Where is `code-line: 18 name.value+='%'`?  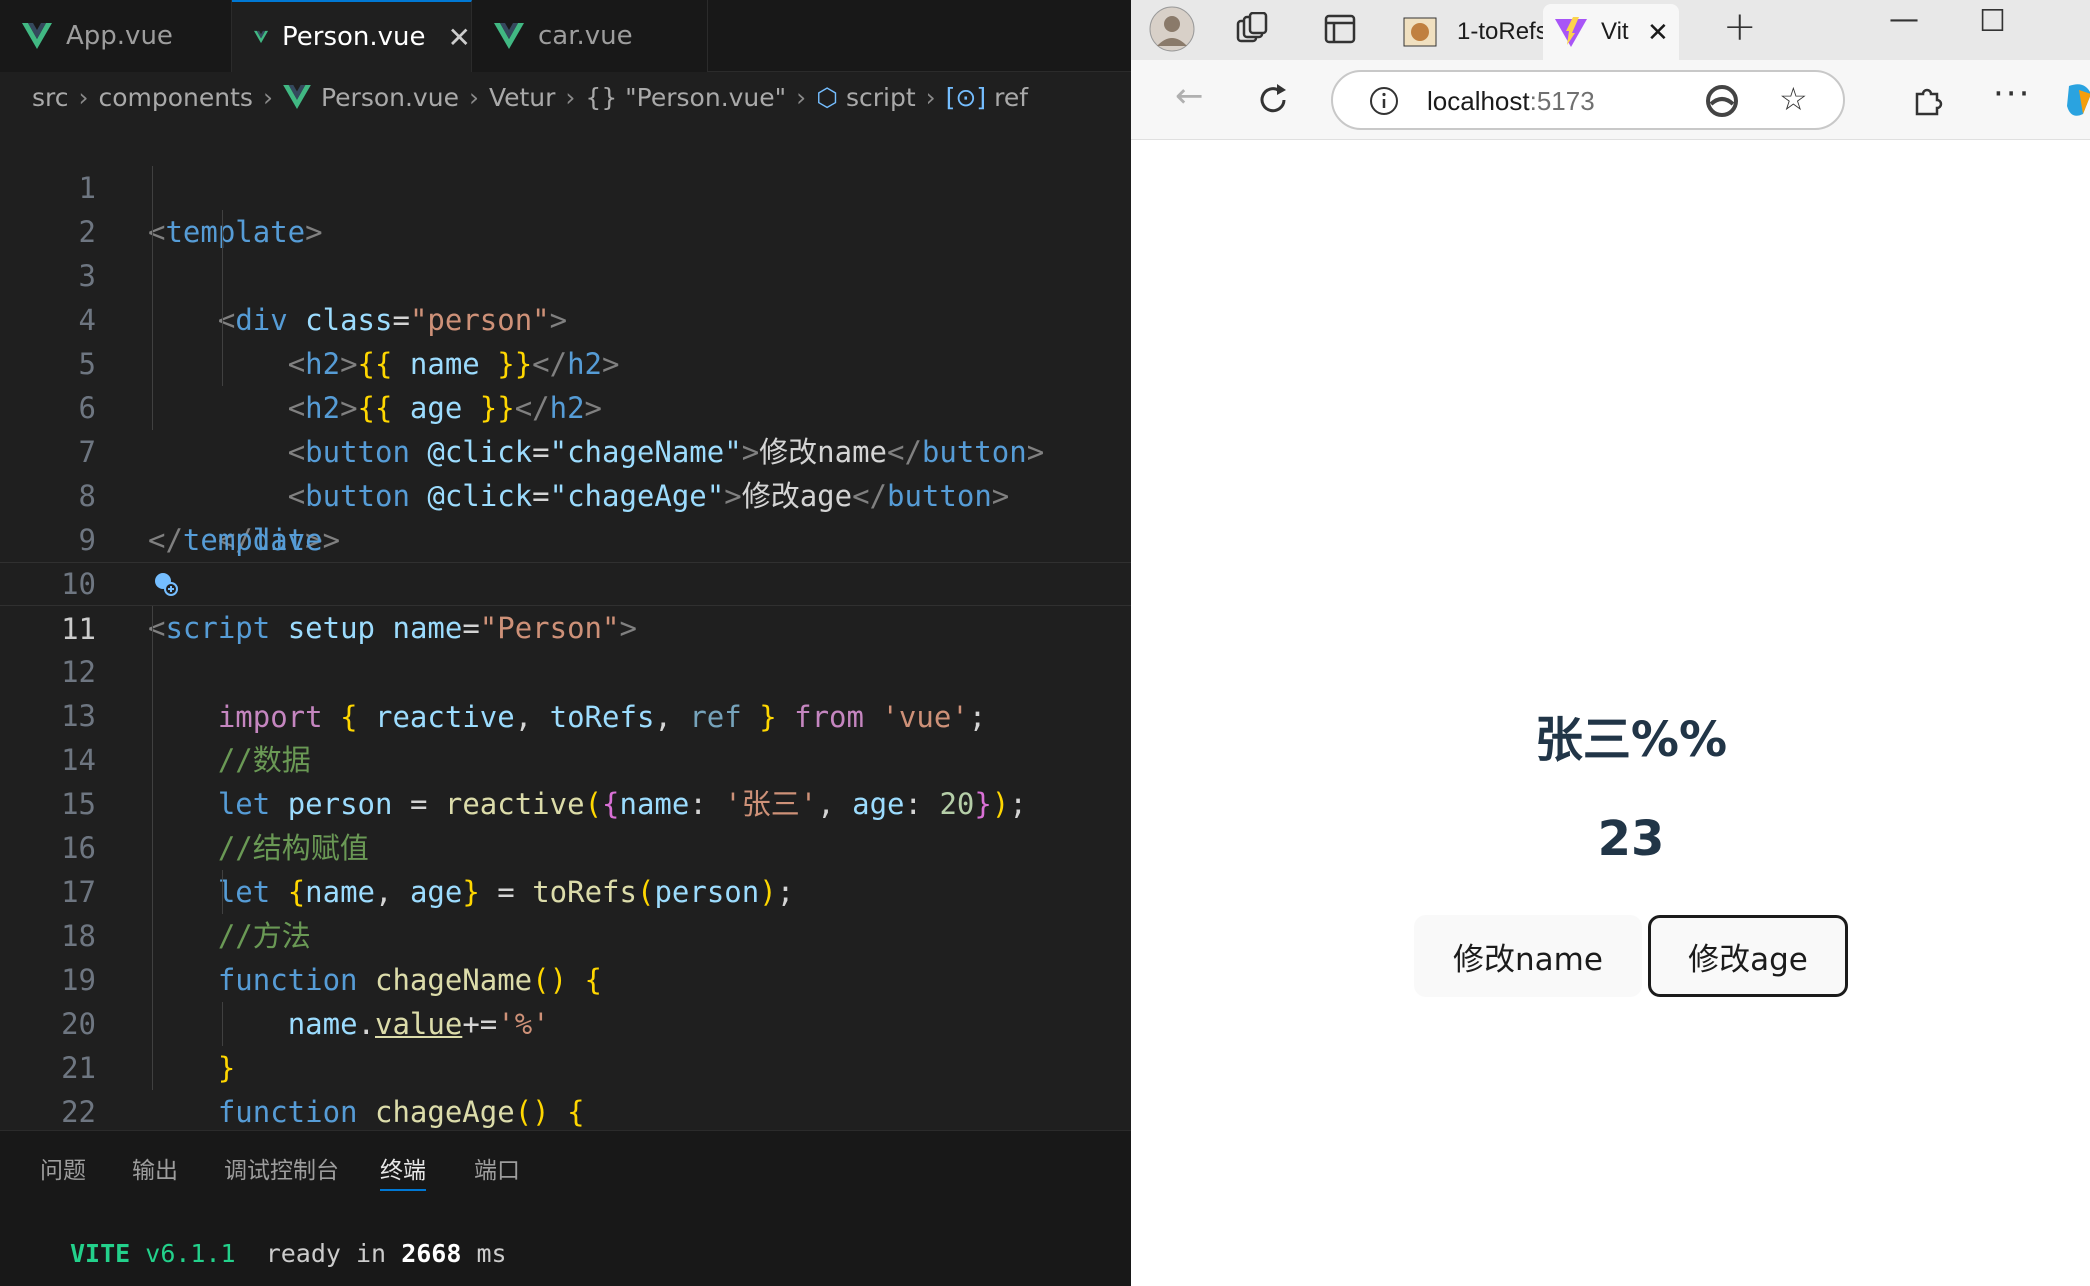 code-line: 18 name.value+='%' is located at coordinates (565, 955).